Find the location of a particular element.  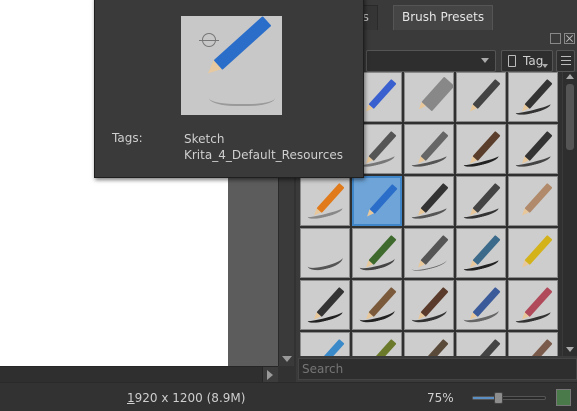

zoom-slider-handle is located at coordinates (499, 398).